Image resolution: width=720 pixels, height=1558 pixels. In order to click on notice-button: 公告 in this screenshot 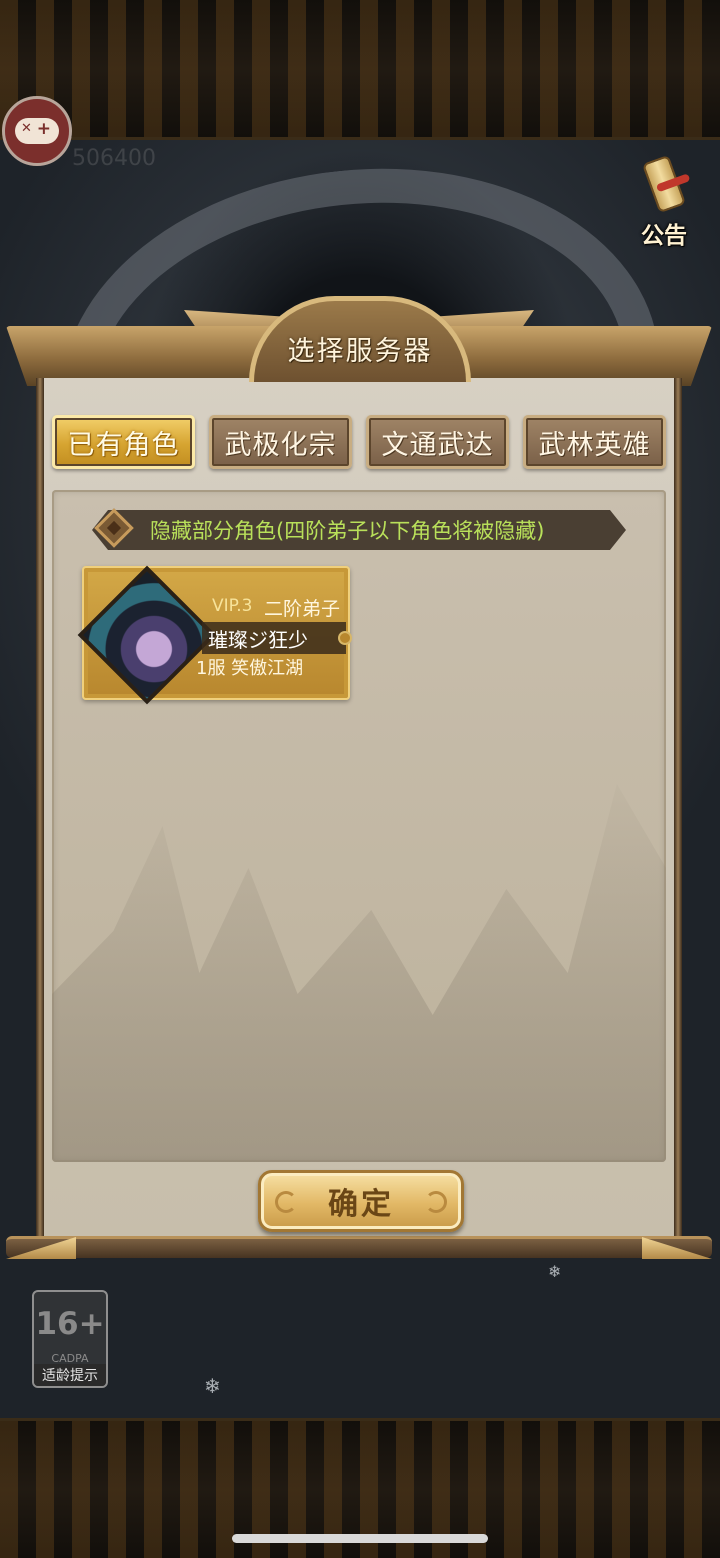, I will do `click(664, 202)`.